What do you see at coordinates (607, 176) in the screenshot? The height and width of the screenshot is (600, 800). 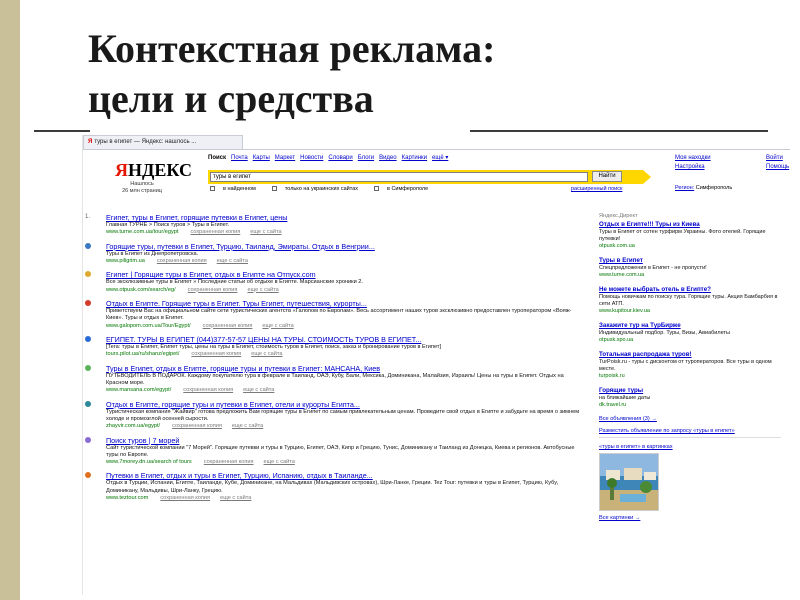 I see `search-button: Найти` at bounding box center [607, 176].